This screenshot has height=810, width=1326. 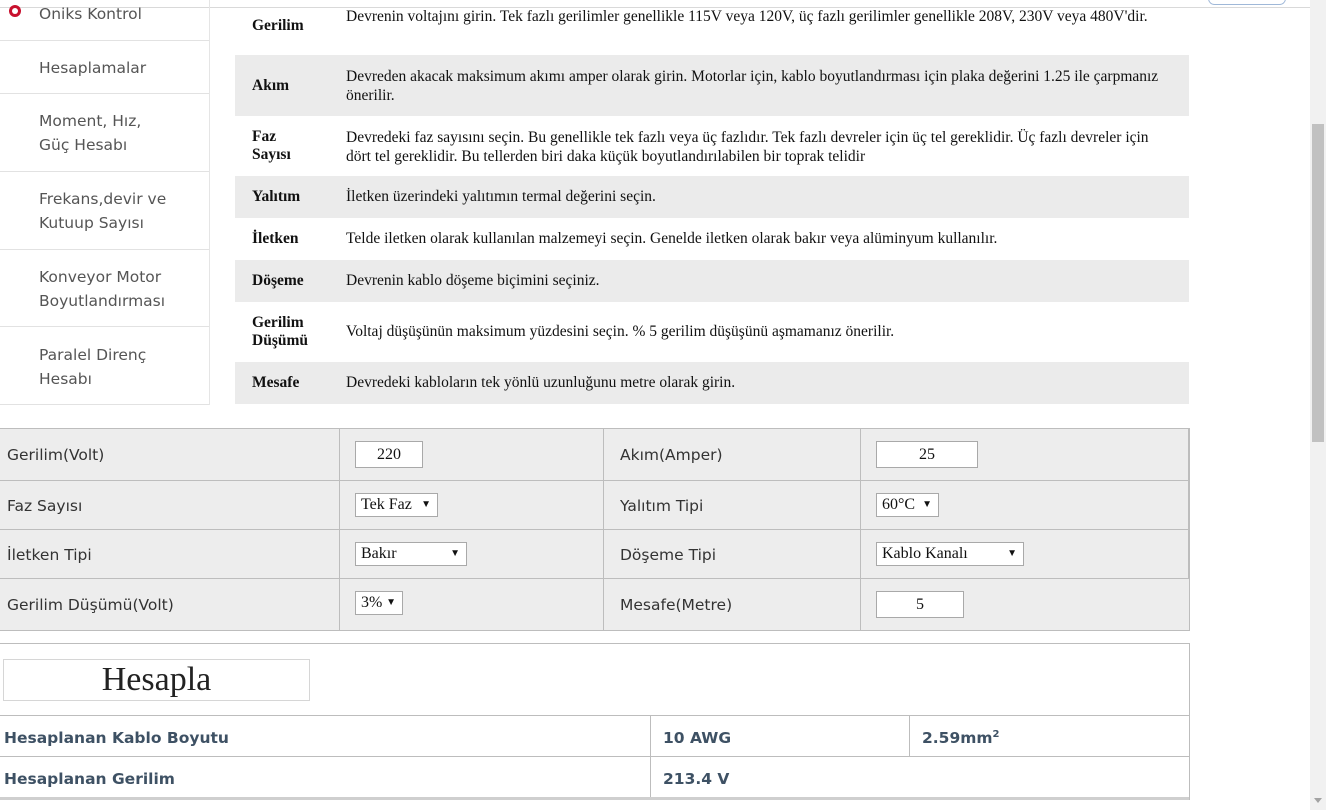 I want to click on info-desc: Devrenin kablo döşeme biçimini seçiniz., so click(x=473, y=280).